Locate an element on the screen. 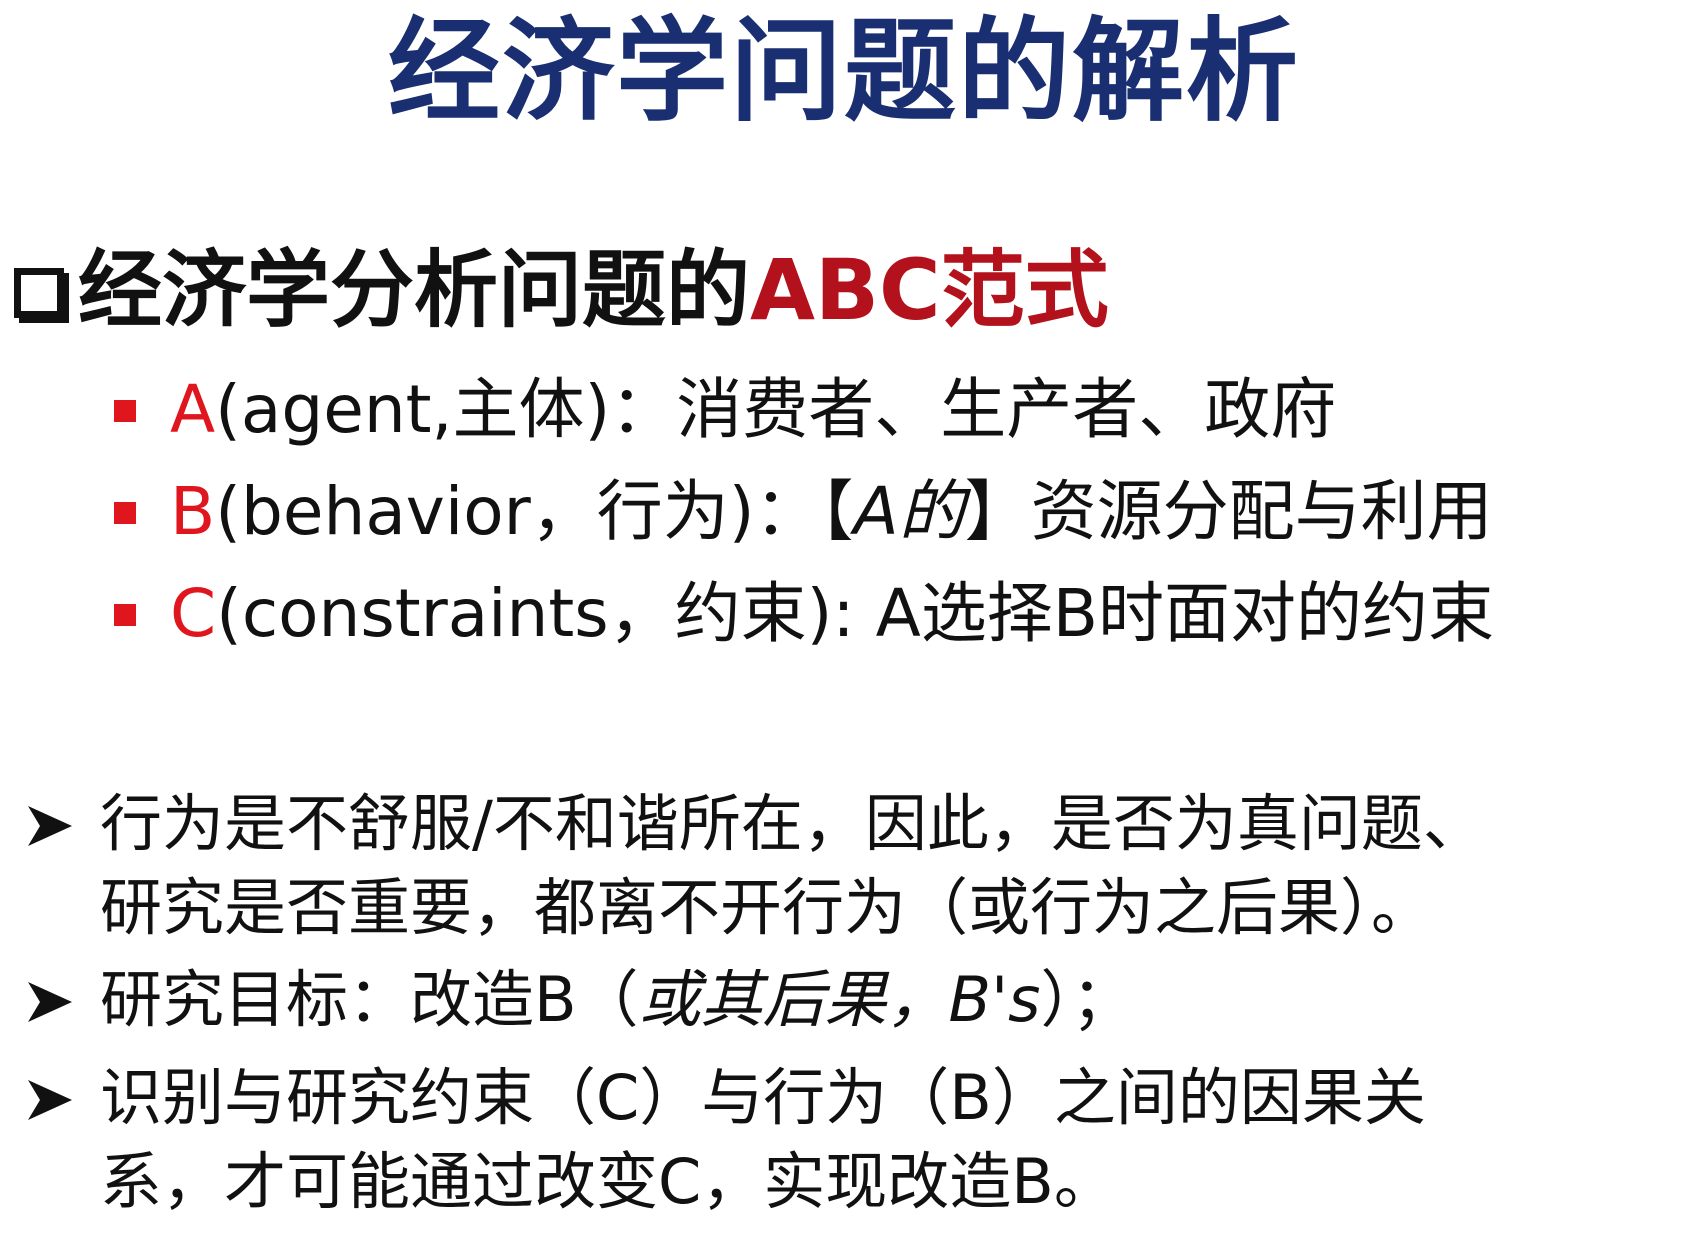 This screenshot has width=1688, height=1234. point-line: 研究目标：改造B（或其后果，B's）； is located at coordinates (894, 1000).